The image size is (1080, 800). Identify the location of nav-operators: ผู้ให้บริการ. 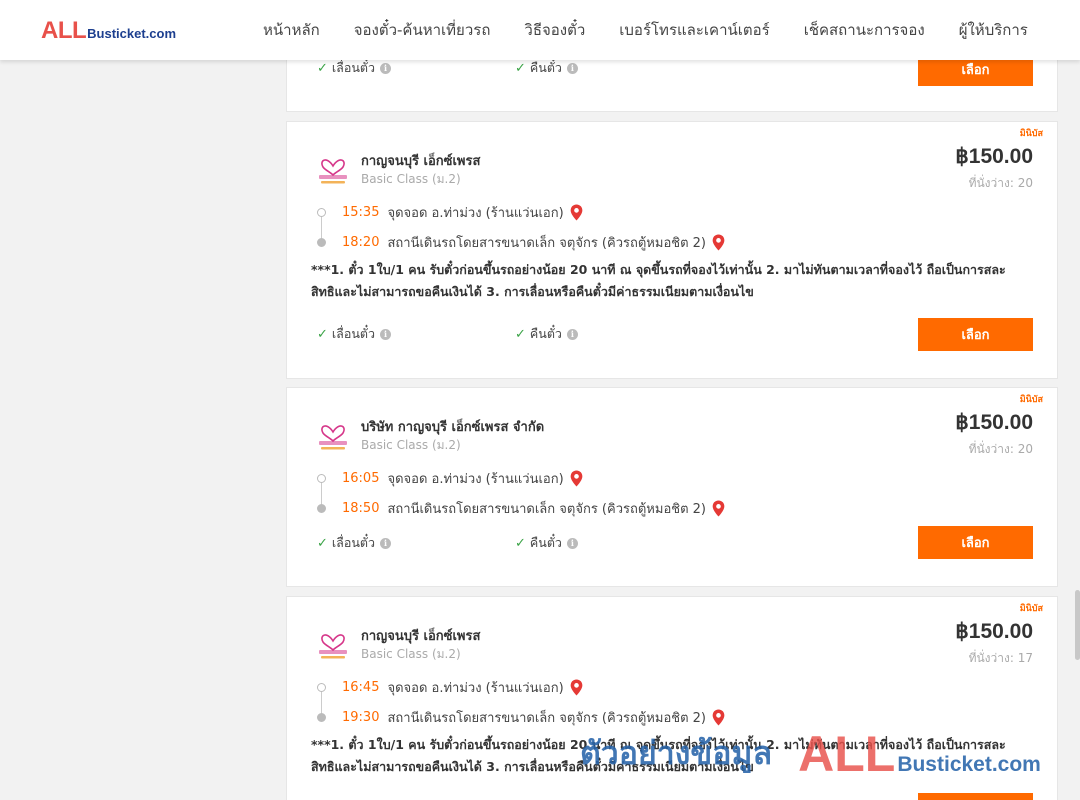
(993, 30).